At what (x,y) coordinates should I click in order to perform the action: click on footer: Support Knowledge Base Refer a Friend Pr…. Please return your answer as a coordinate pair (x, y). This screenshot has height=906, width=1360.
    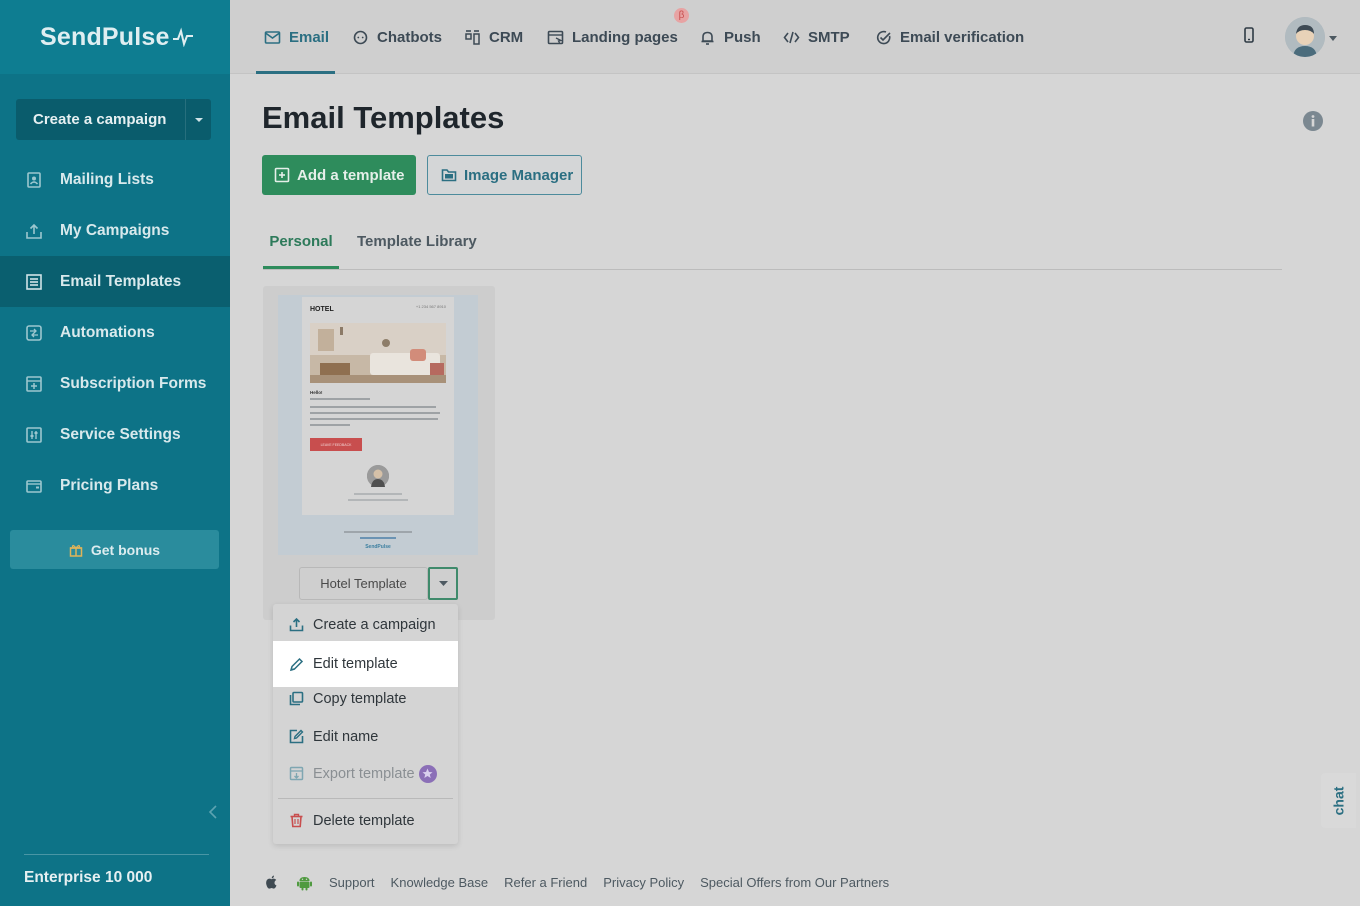
    Looking at the image, I should click on (584, 882).